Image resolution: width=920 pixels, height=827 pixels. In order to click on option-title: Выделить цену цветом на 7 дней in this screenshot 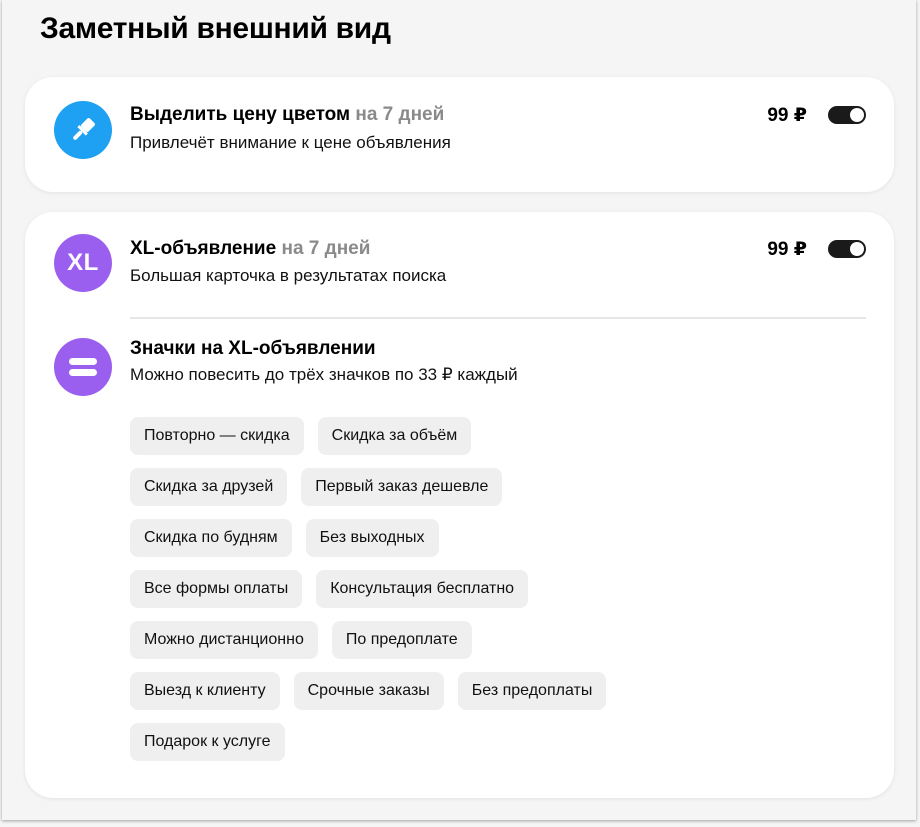, I will do `click(287, 115)`.